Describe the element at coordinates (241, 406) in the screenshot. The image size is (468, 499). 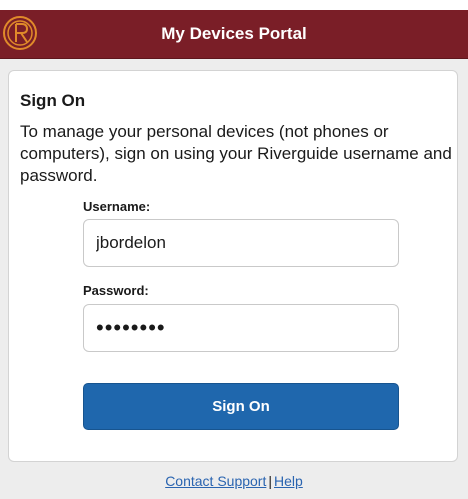
I see `signon-button: Sign On` at that location.